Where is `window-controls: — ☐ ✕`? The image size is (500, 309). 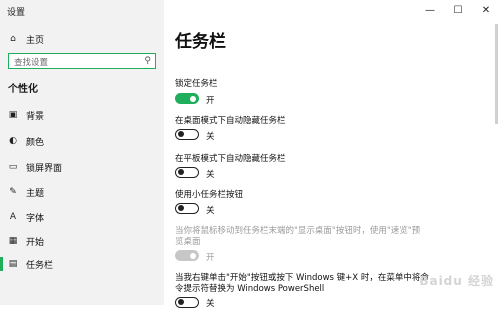
window-controls: — ☐ ✕ is located at coordinates (458, 10).